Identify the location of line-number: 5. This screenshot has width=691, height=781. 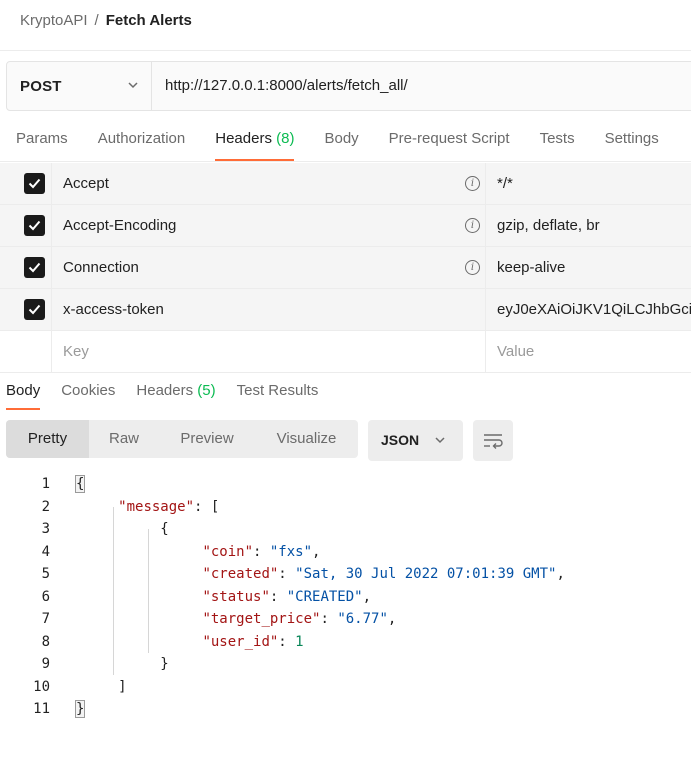
(45, 574).